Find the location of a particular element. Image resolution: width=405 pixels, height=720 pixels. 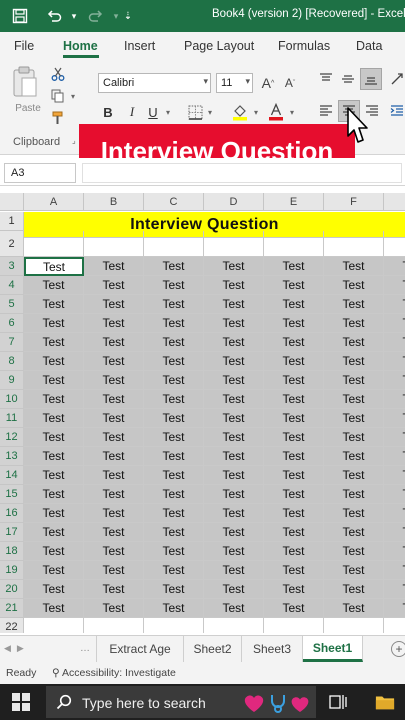

undo-dropdown-icon: ▾ is located at coordinates (74, 16).